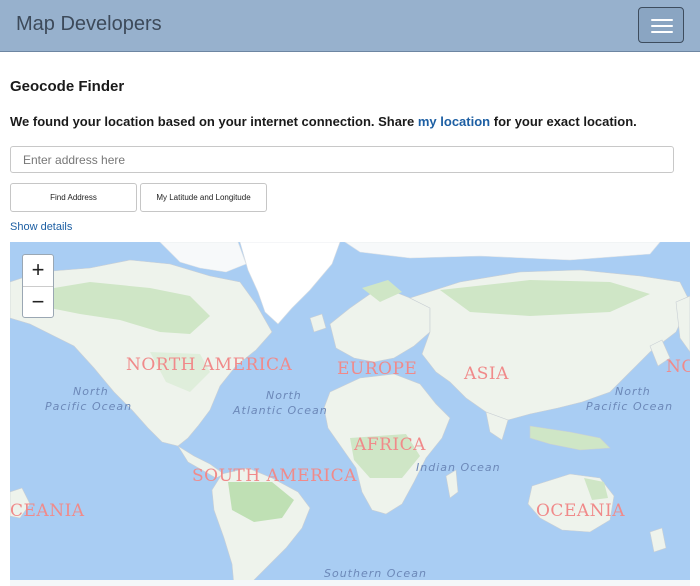  Describe the element at coordinates (375, 573) in the screenshot. I see `label-southern-ocean: Southern Ocean` at that location.